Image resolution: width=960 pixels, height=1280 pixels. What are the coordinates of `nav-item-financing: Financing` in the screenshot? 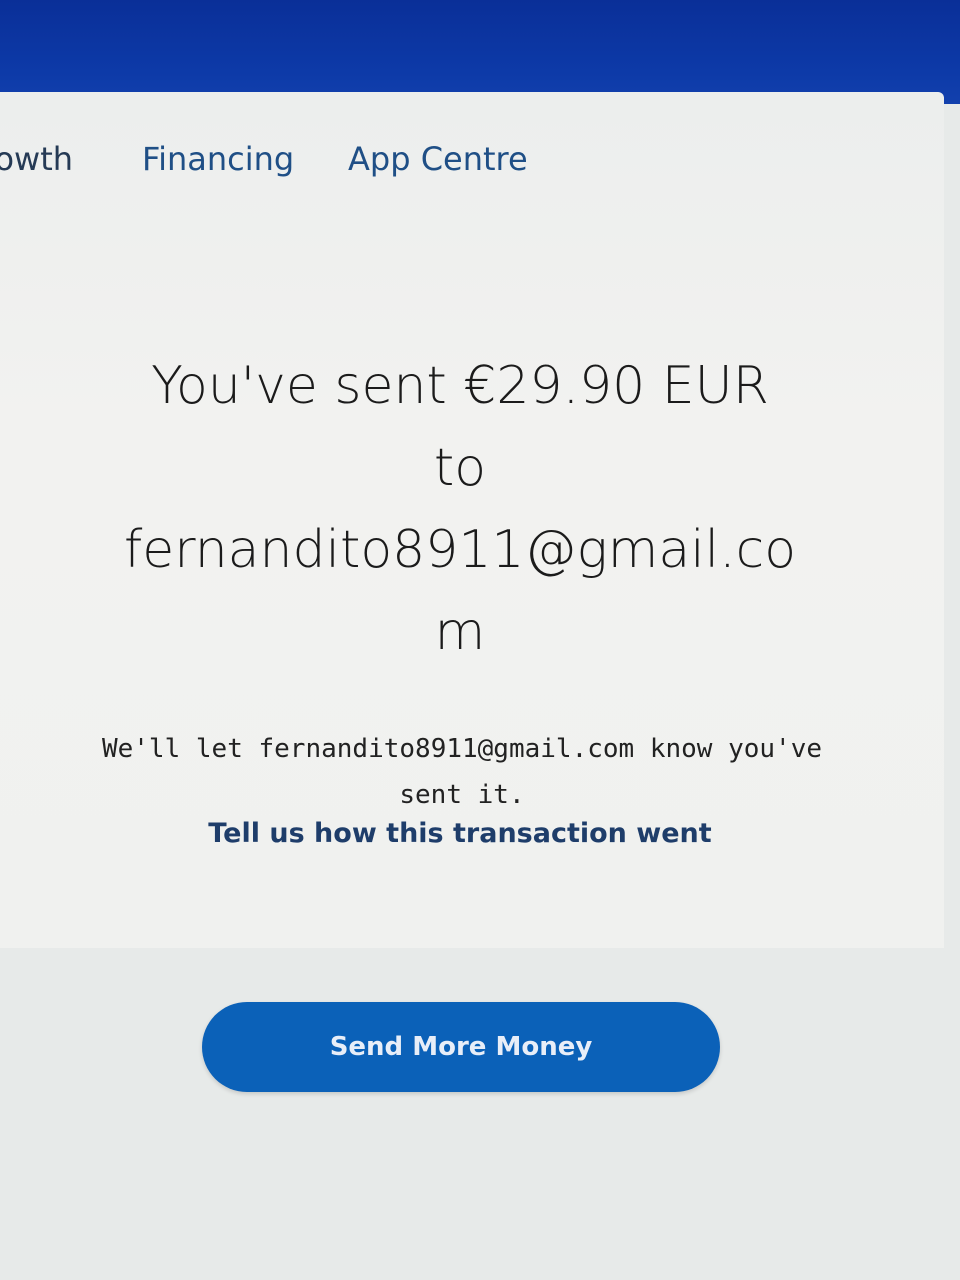 It's located at (218, 159).